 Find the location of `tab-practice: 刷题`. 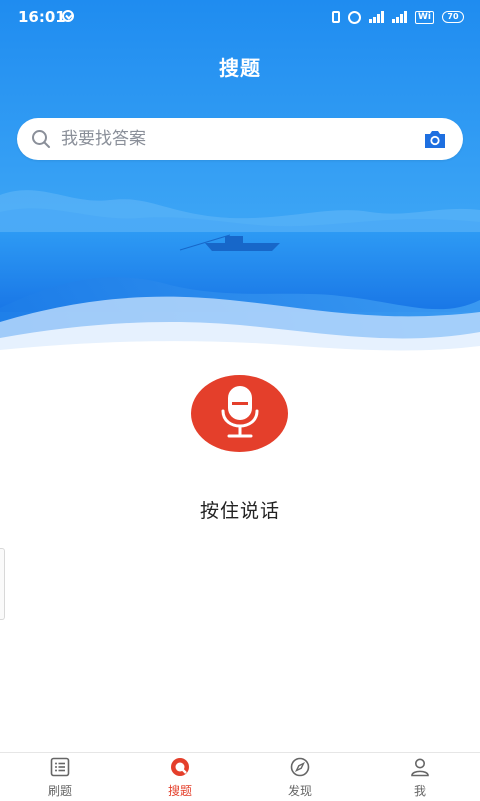

tab-practice: 刷题 is located at coordinates (60, 777).